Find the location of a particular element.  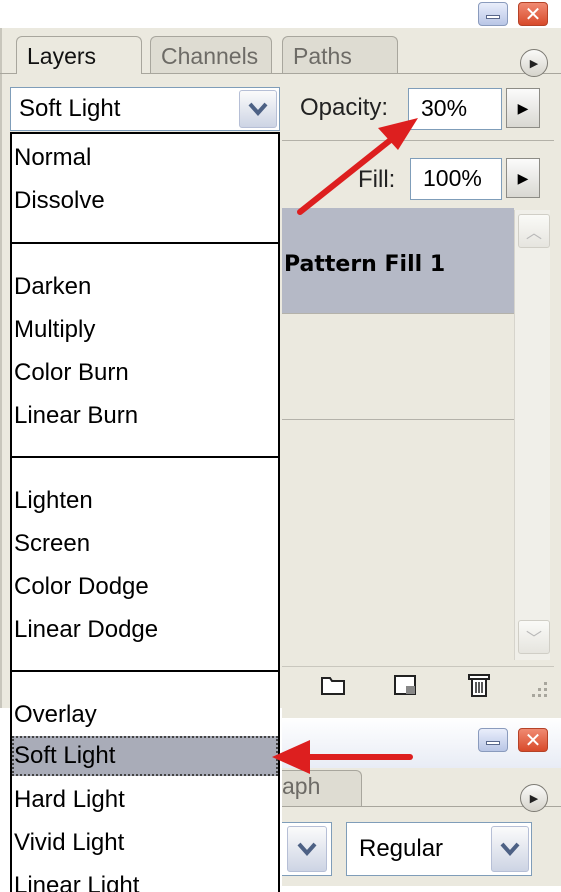

tab-paragraph: aph is located at coordinates (322, 788).